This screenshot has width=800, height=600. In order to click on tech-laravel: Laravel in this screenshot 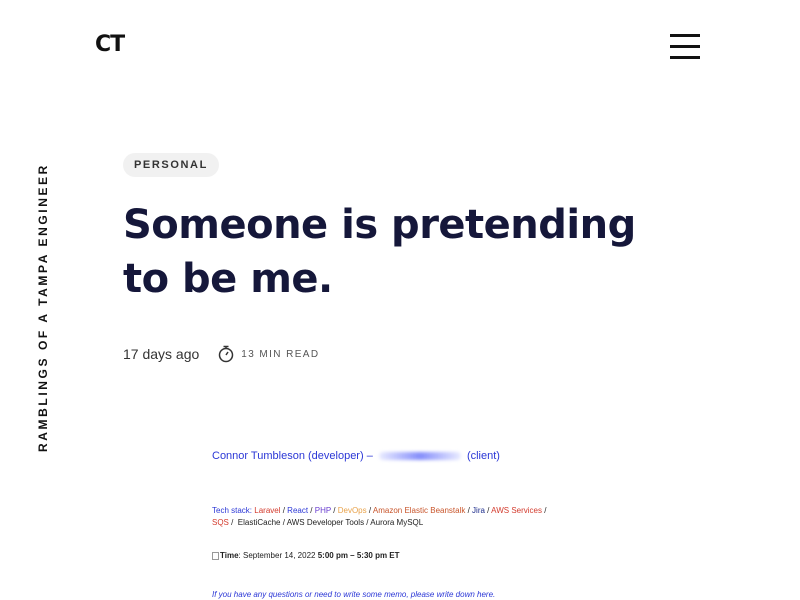, I will do `click(267, 510)`.